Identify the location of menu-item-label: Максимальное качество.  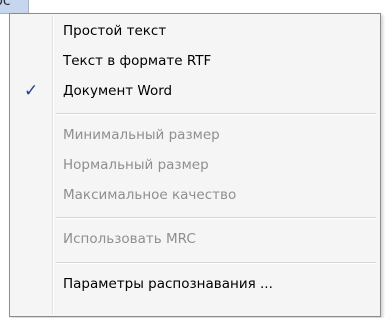
(150, 195).